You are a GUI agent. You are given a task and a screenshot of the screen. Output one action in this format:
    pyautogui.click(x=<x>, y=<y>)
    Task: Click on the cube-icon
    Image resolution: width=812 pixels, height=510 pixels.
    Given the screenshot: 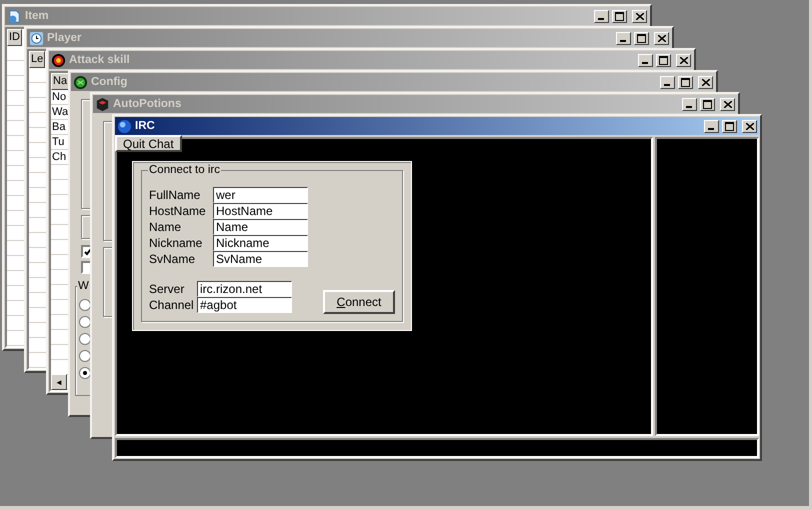 What is the action you would take?
    pyautogui.click(x=102, y=104)
    